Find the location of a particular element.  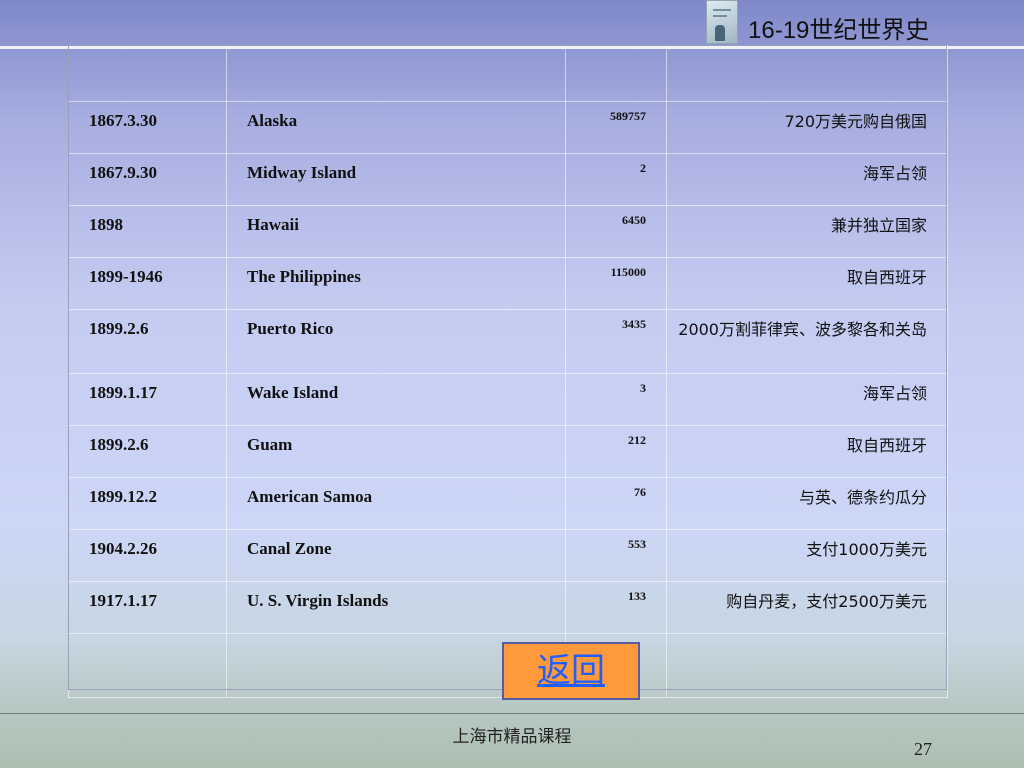

table-row: 1904.2.26 Canal Zone 553 支付1000万美元 is located at coordinates (508, 555).